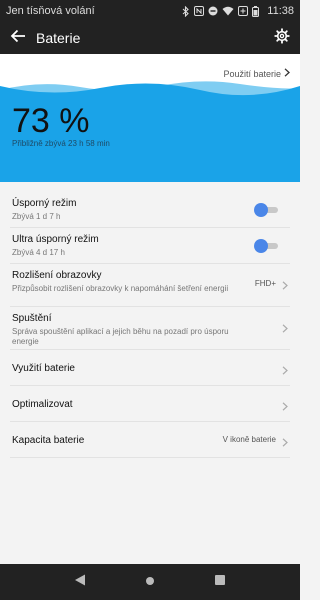 This screenshot has width=320, height=600. Describe the element at coordinates (199, 11) in the screenshot. I see `nfc-icon` at that location.